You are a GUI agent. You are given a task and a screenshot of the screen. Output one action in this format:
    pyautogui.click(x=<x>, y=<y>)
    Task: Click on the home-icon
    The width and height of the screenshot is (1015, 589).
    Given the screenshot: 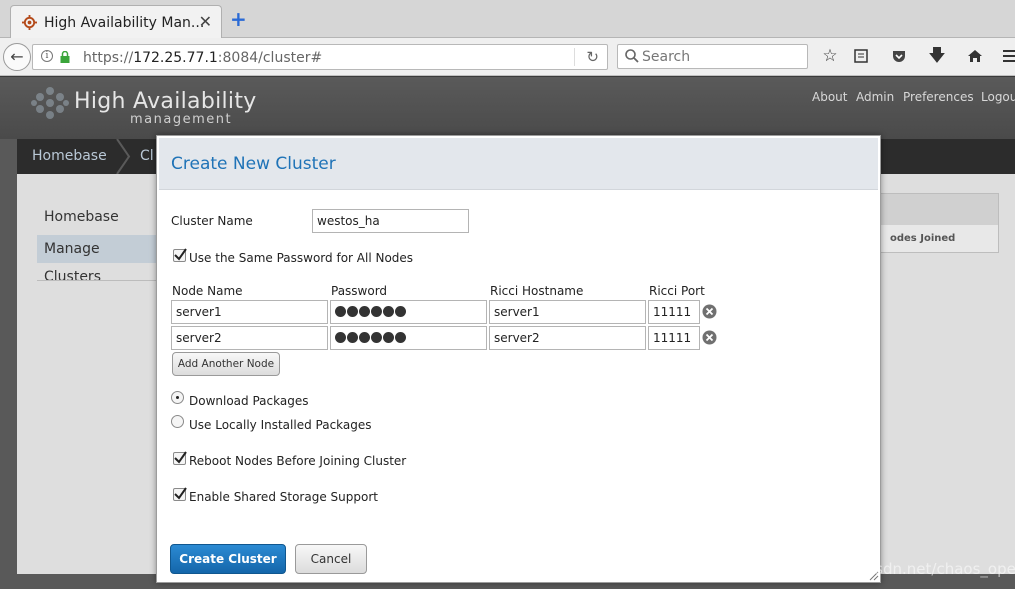 What is the action you would take?
    pyautogui.click(x=975, y=56)
    